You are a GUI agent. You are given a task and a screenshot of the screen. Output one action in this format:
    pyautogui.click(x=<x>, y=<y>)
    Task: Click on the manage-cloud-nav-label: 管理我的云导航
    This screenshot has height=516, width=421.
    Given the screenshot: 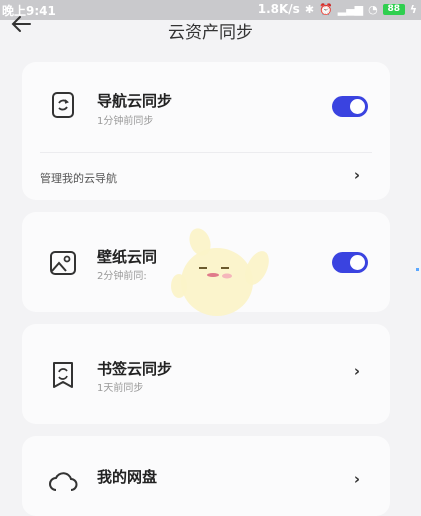 What is the action you would take?
    pyautogui.click(x=78, y=178)
    